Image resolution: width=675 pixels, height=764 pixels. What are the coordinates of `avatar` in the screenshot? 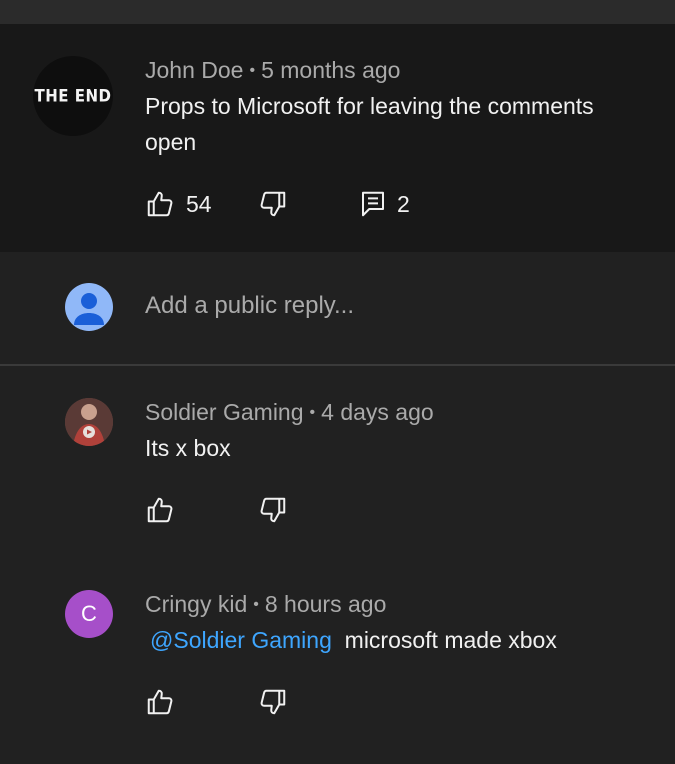 It's located at (89, 422).